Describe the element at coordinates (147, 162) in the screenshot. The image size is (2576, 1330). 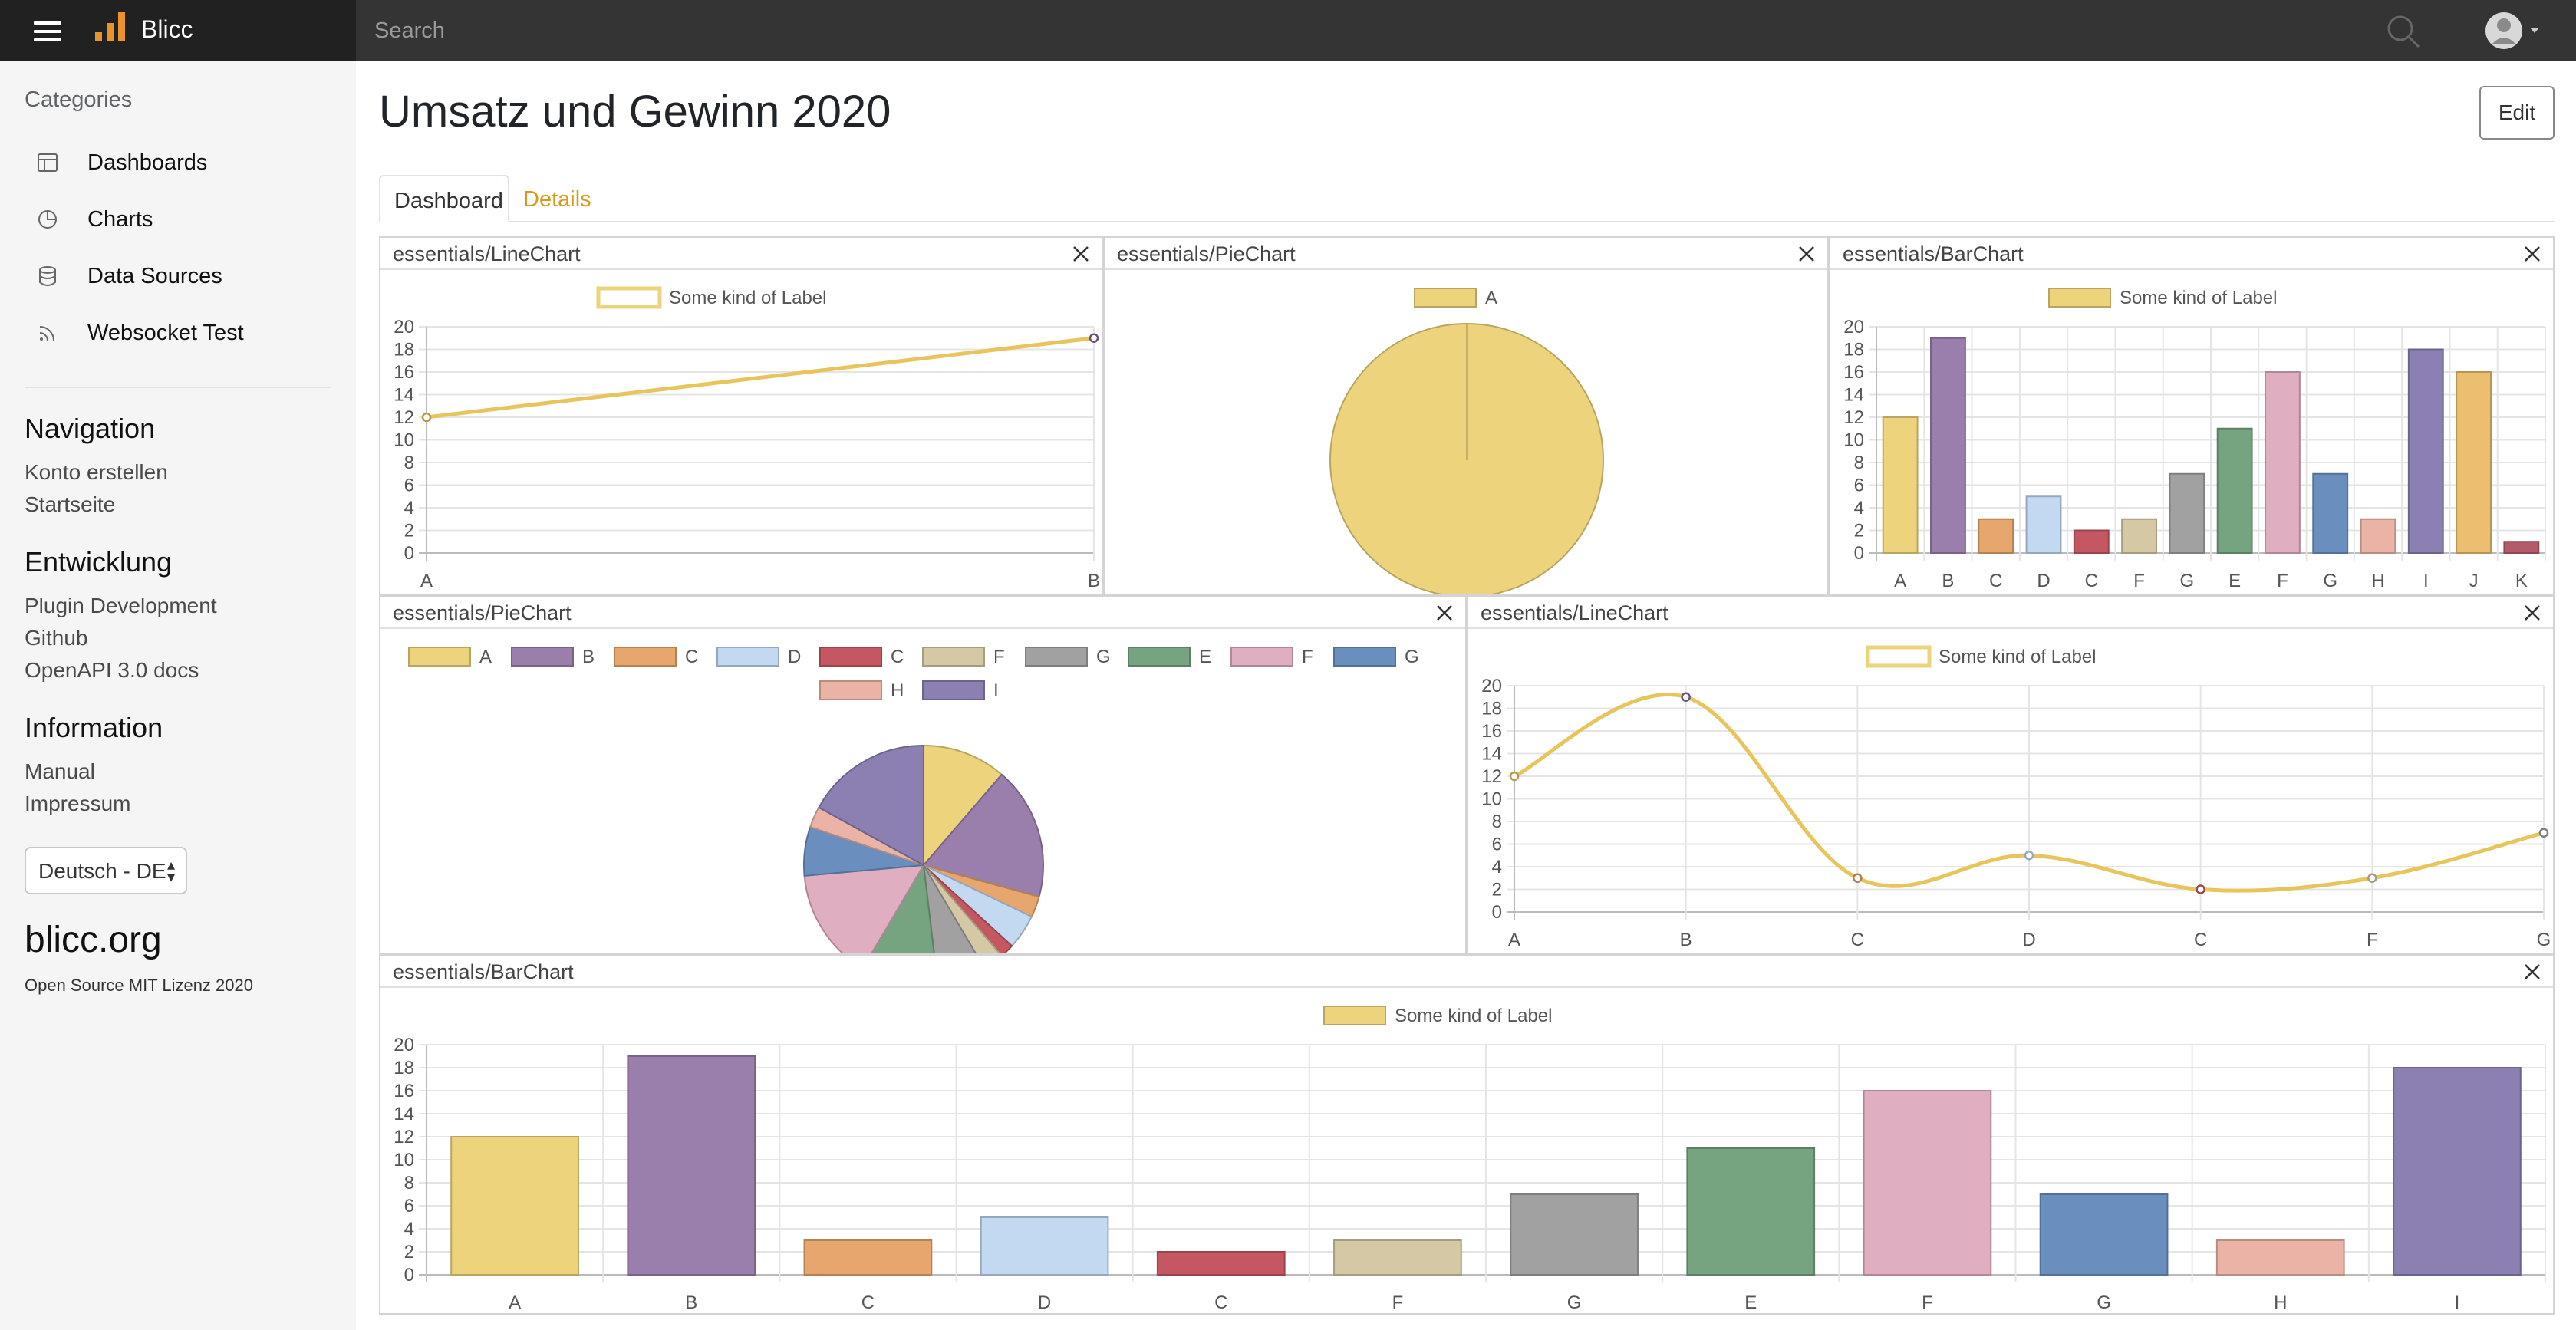
I see `sidebar-item-label: Dashboards` at that location.